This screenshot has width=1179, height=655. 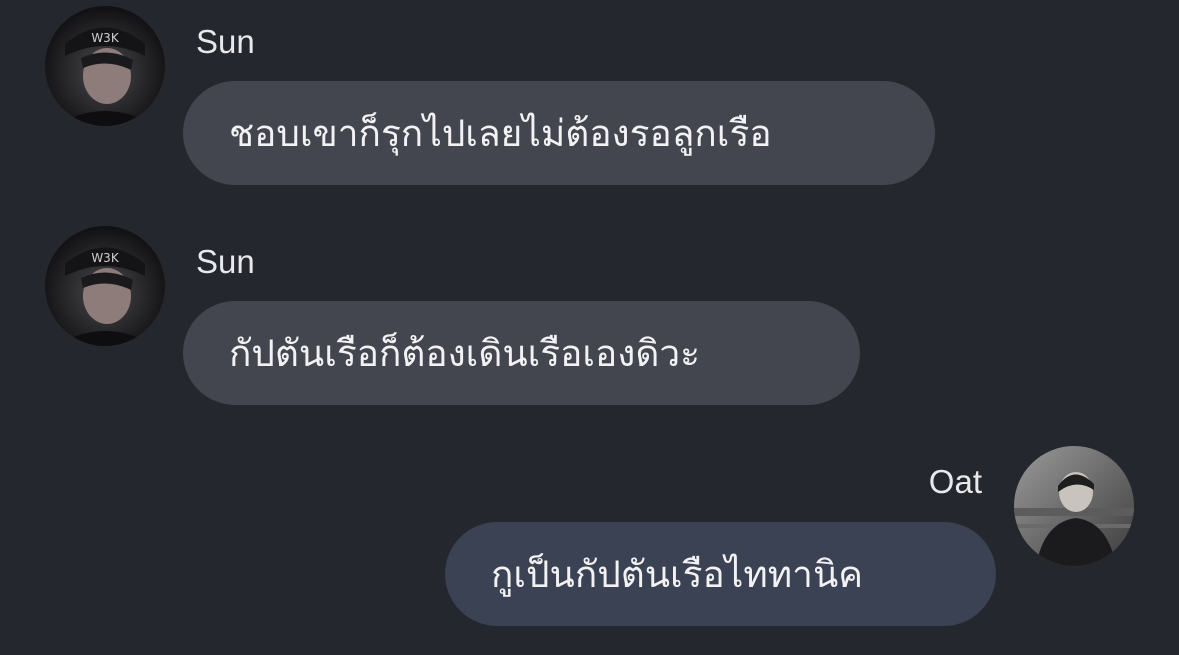 What do you see at coordinates (955, 481) in the screenshot?
I see `sender-name: Oat` at bounding box center [955, 481].